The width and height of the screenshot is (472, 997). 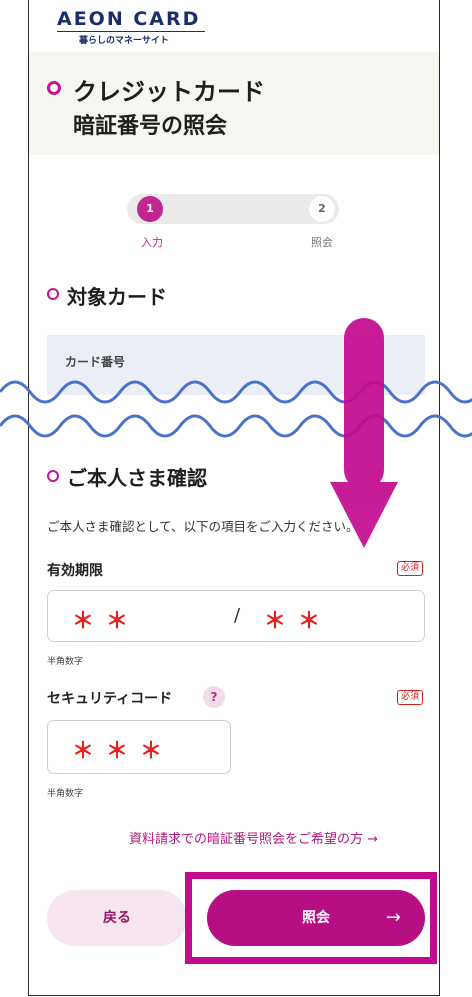 I want to click on security-code-label: セキュリティコード, so click(x=110, y=699).